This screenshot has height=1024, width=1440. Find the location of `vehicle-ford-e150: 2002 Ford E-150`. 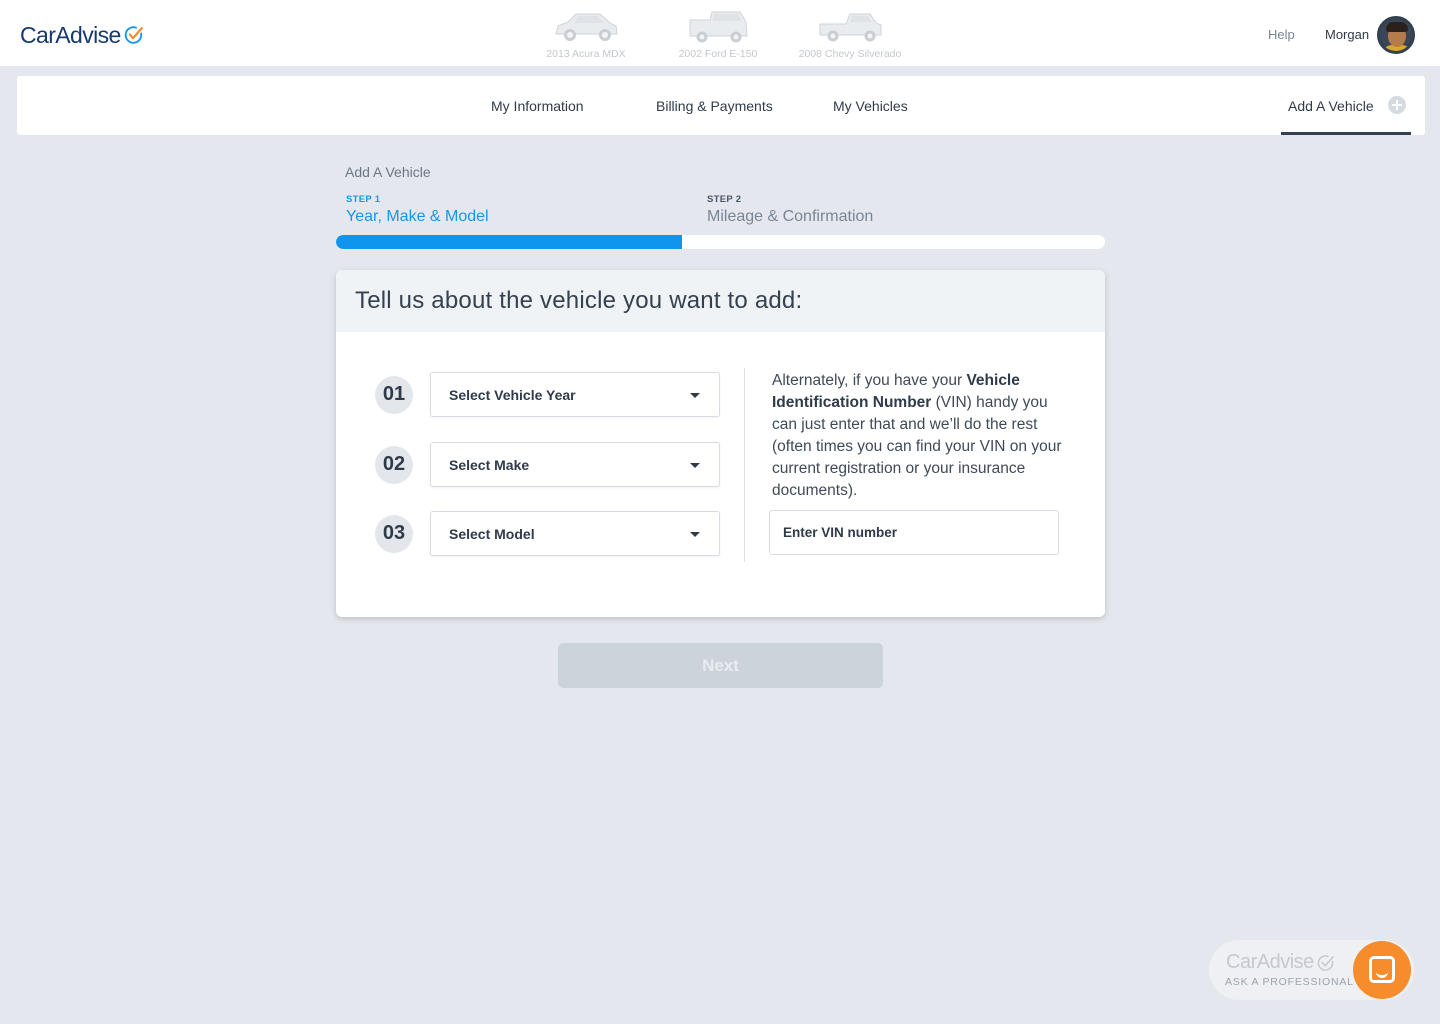

vehicle-ford-e150: 2002 Ford E-150 is located at coordinates (718, 33).